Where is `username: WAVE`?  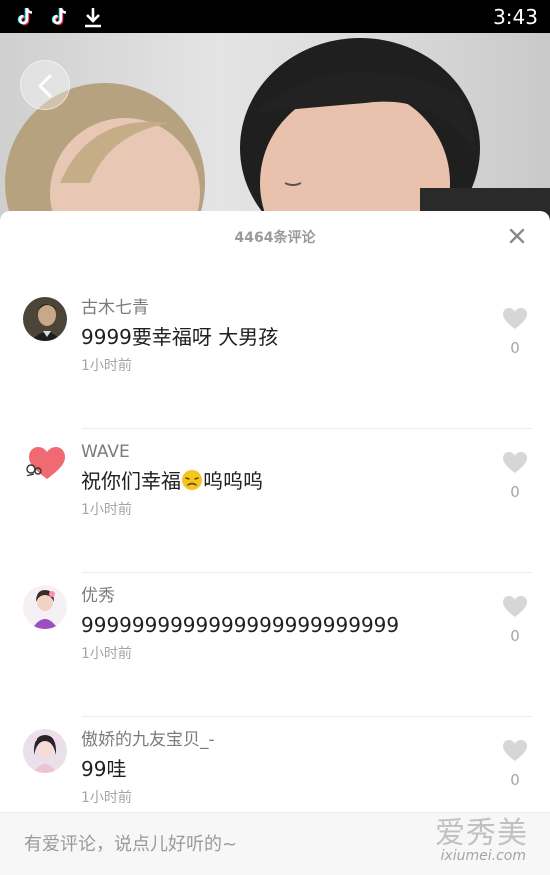 username: WAVE is located at coordinates (105, 452).